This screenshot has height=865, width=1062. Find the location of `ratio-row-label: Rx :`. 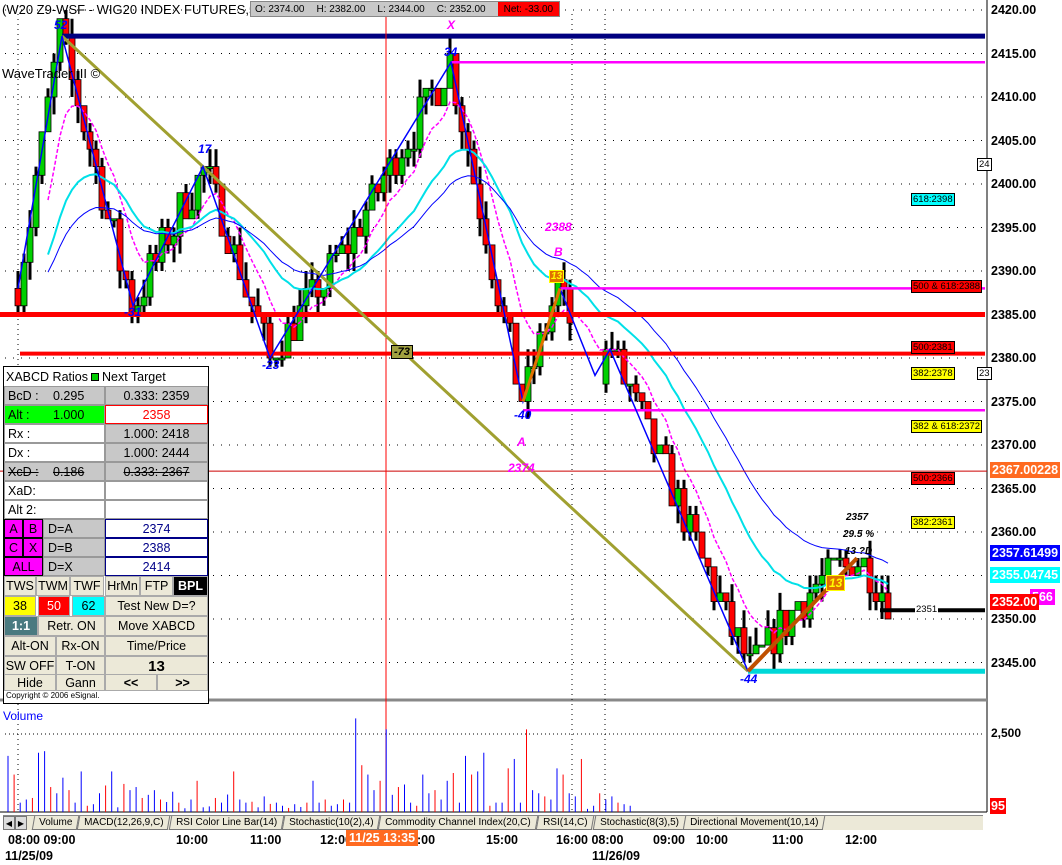

ratio-row-label: Rx : is located at coordinates (54, 433).